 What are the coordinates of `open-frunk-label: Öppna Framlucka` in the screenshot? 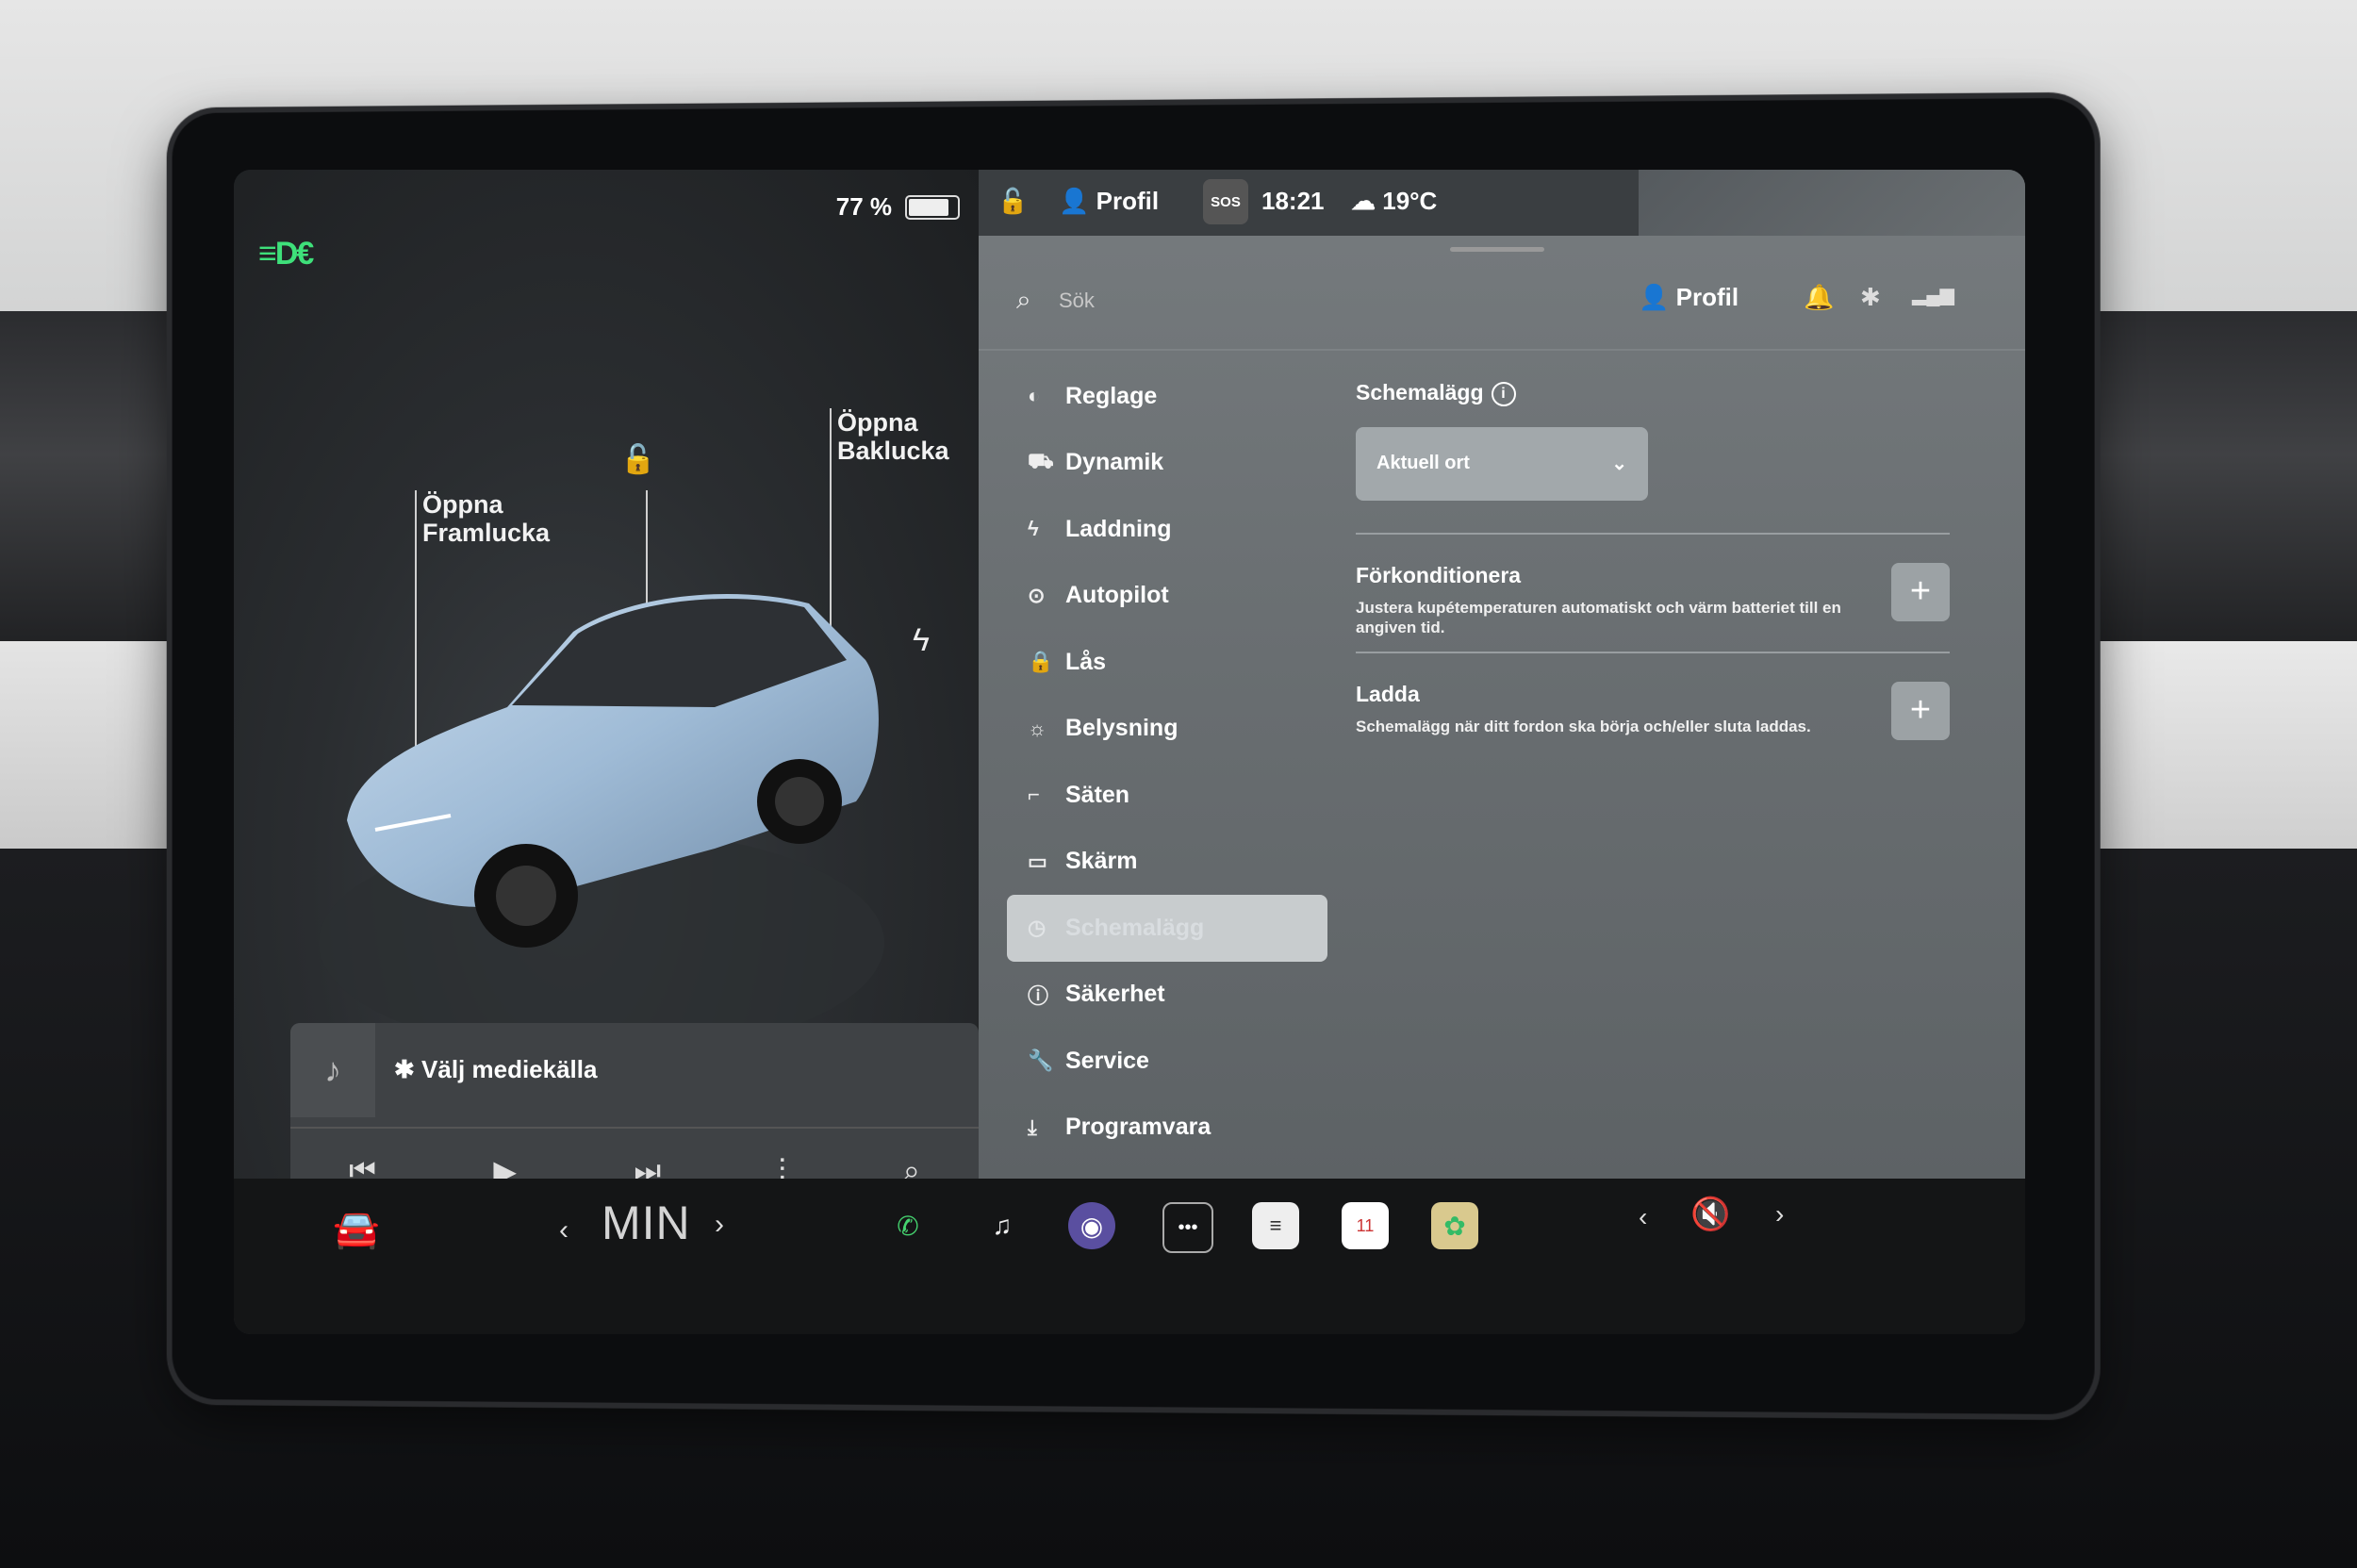 It's located at (486, 518).